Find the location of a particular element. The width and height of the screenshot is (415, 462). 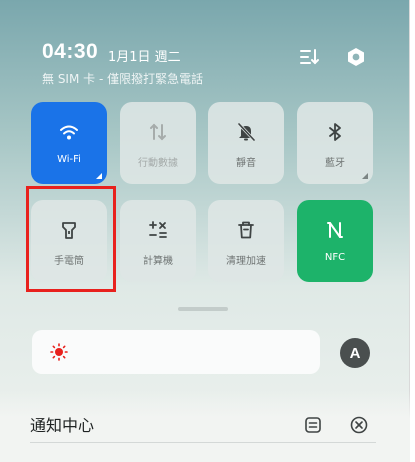

mobile-data-icon is located at coordinates (158, 132).